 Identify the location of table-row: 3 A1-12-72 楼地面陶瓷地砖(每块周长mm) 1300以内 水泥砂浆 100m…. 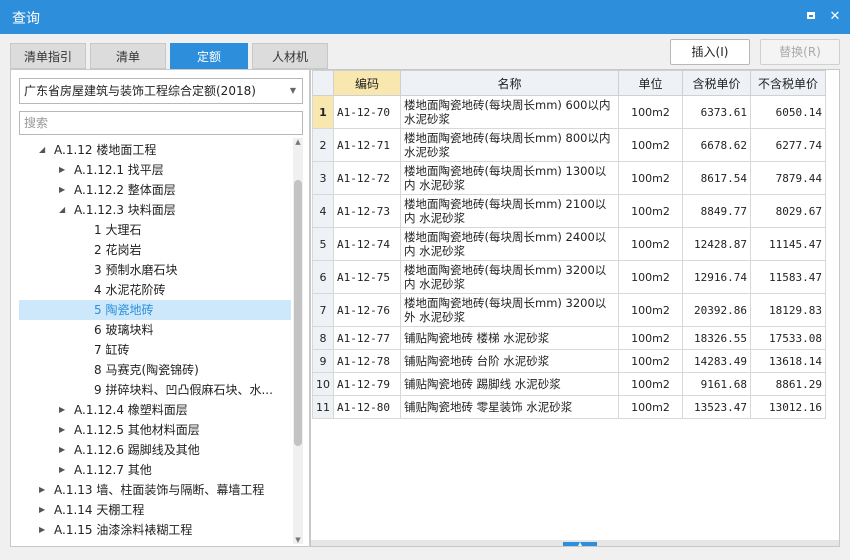
(569, 178).